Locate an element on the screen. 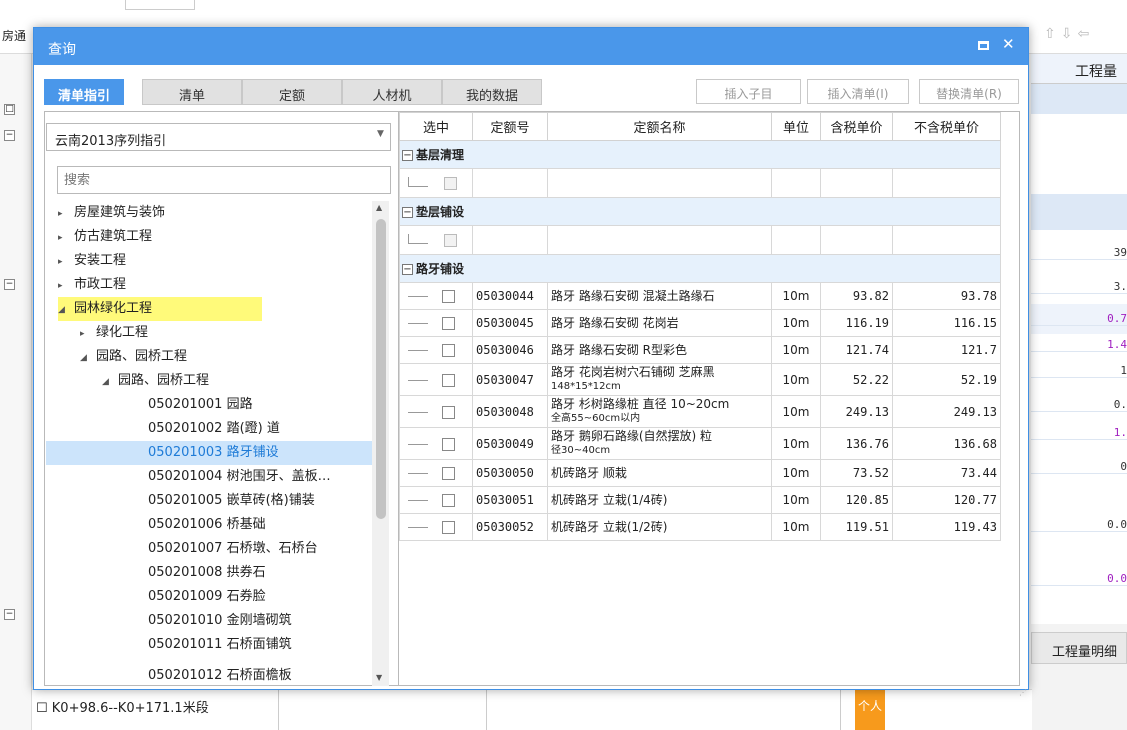  table-group-row: − 路牙铺设 is located at coordinates (700, 268).